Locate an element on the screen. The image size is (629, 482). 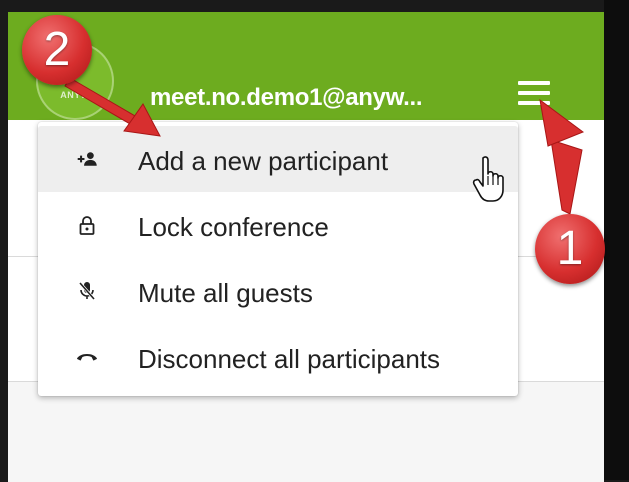
menu-item-lock-conference: Lock conference is located at coordinates (278, 225).